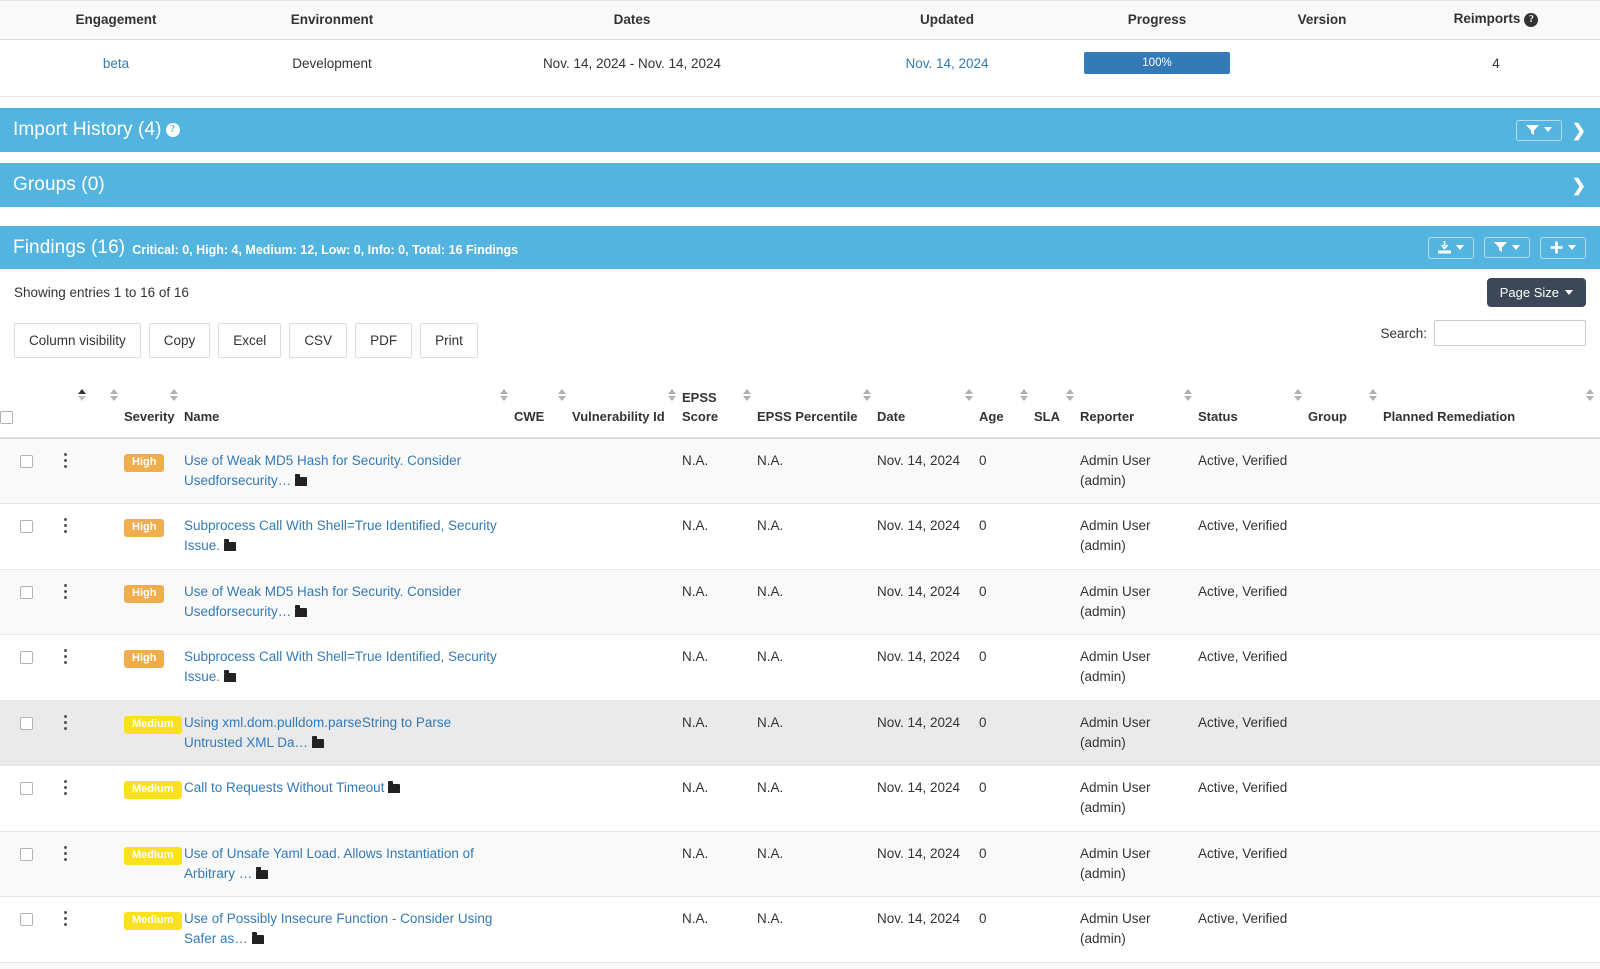 This screenshot has height=969, width=1600. What do you see at coordinates (817, 411) in the screenshot?
I see `header-epss-percentile: EPSS Percentile` at bounding box center [817, 411].